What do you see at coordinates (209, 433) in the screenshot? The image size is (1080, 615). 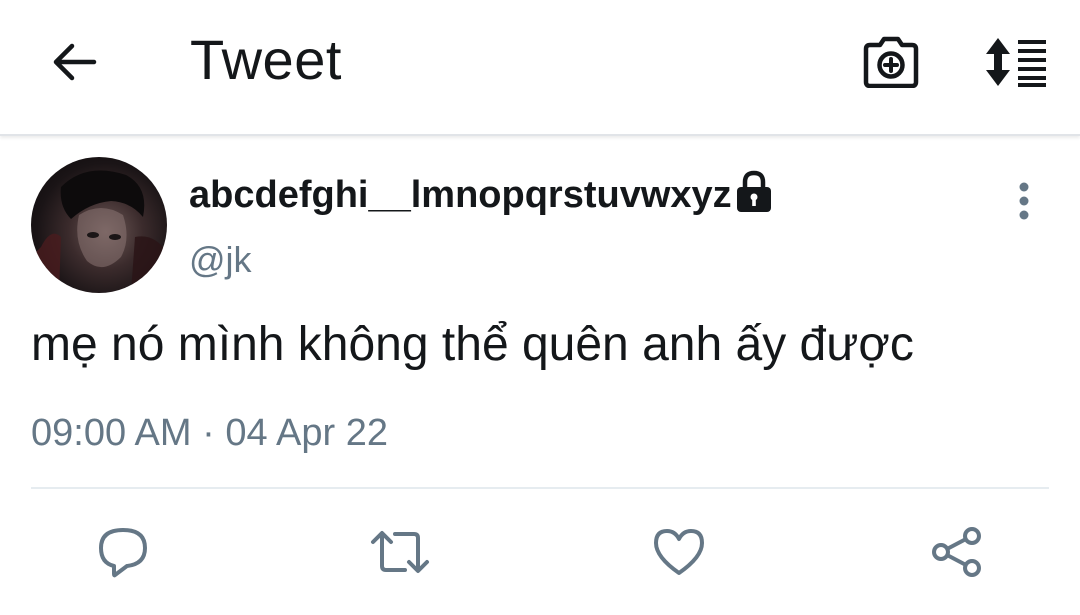 I see `tweet-timestamp: 09:00 AM · 04 Apr 22` at bounding box center [209, 433].